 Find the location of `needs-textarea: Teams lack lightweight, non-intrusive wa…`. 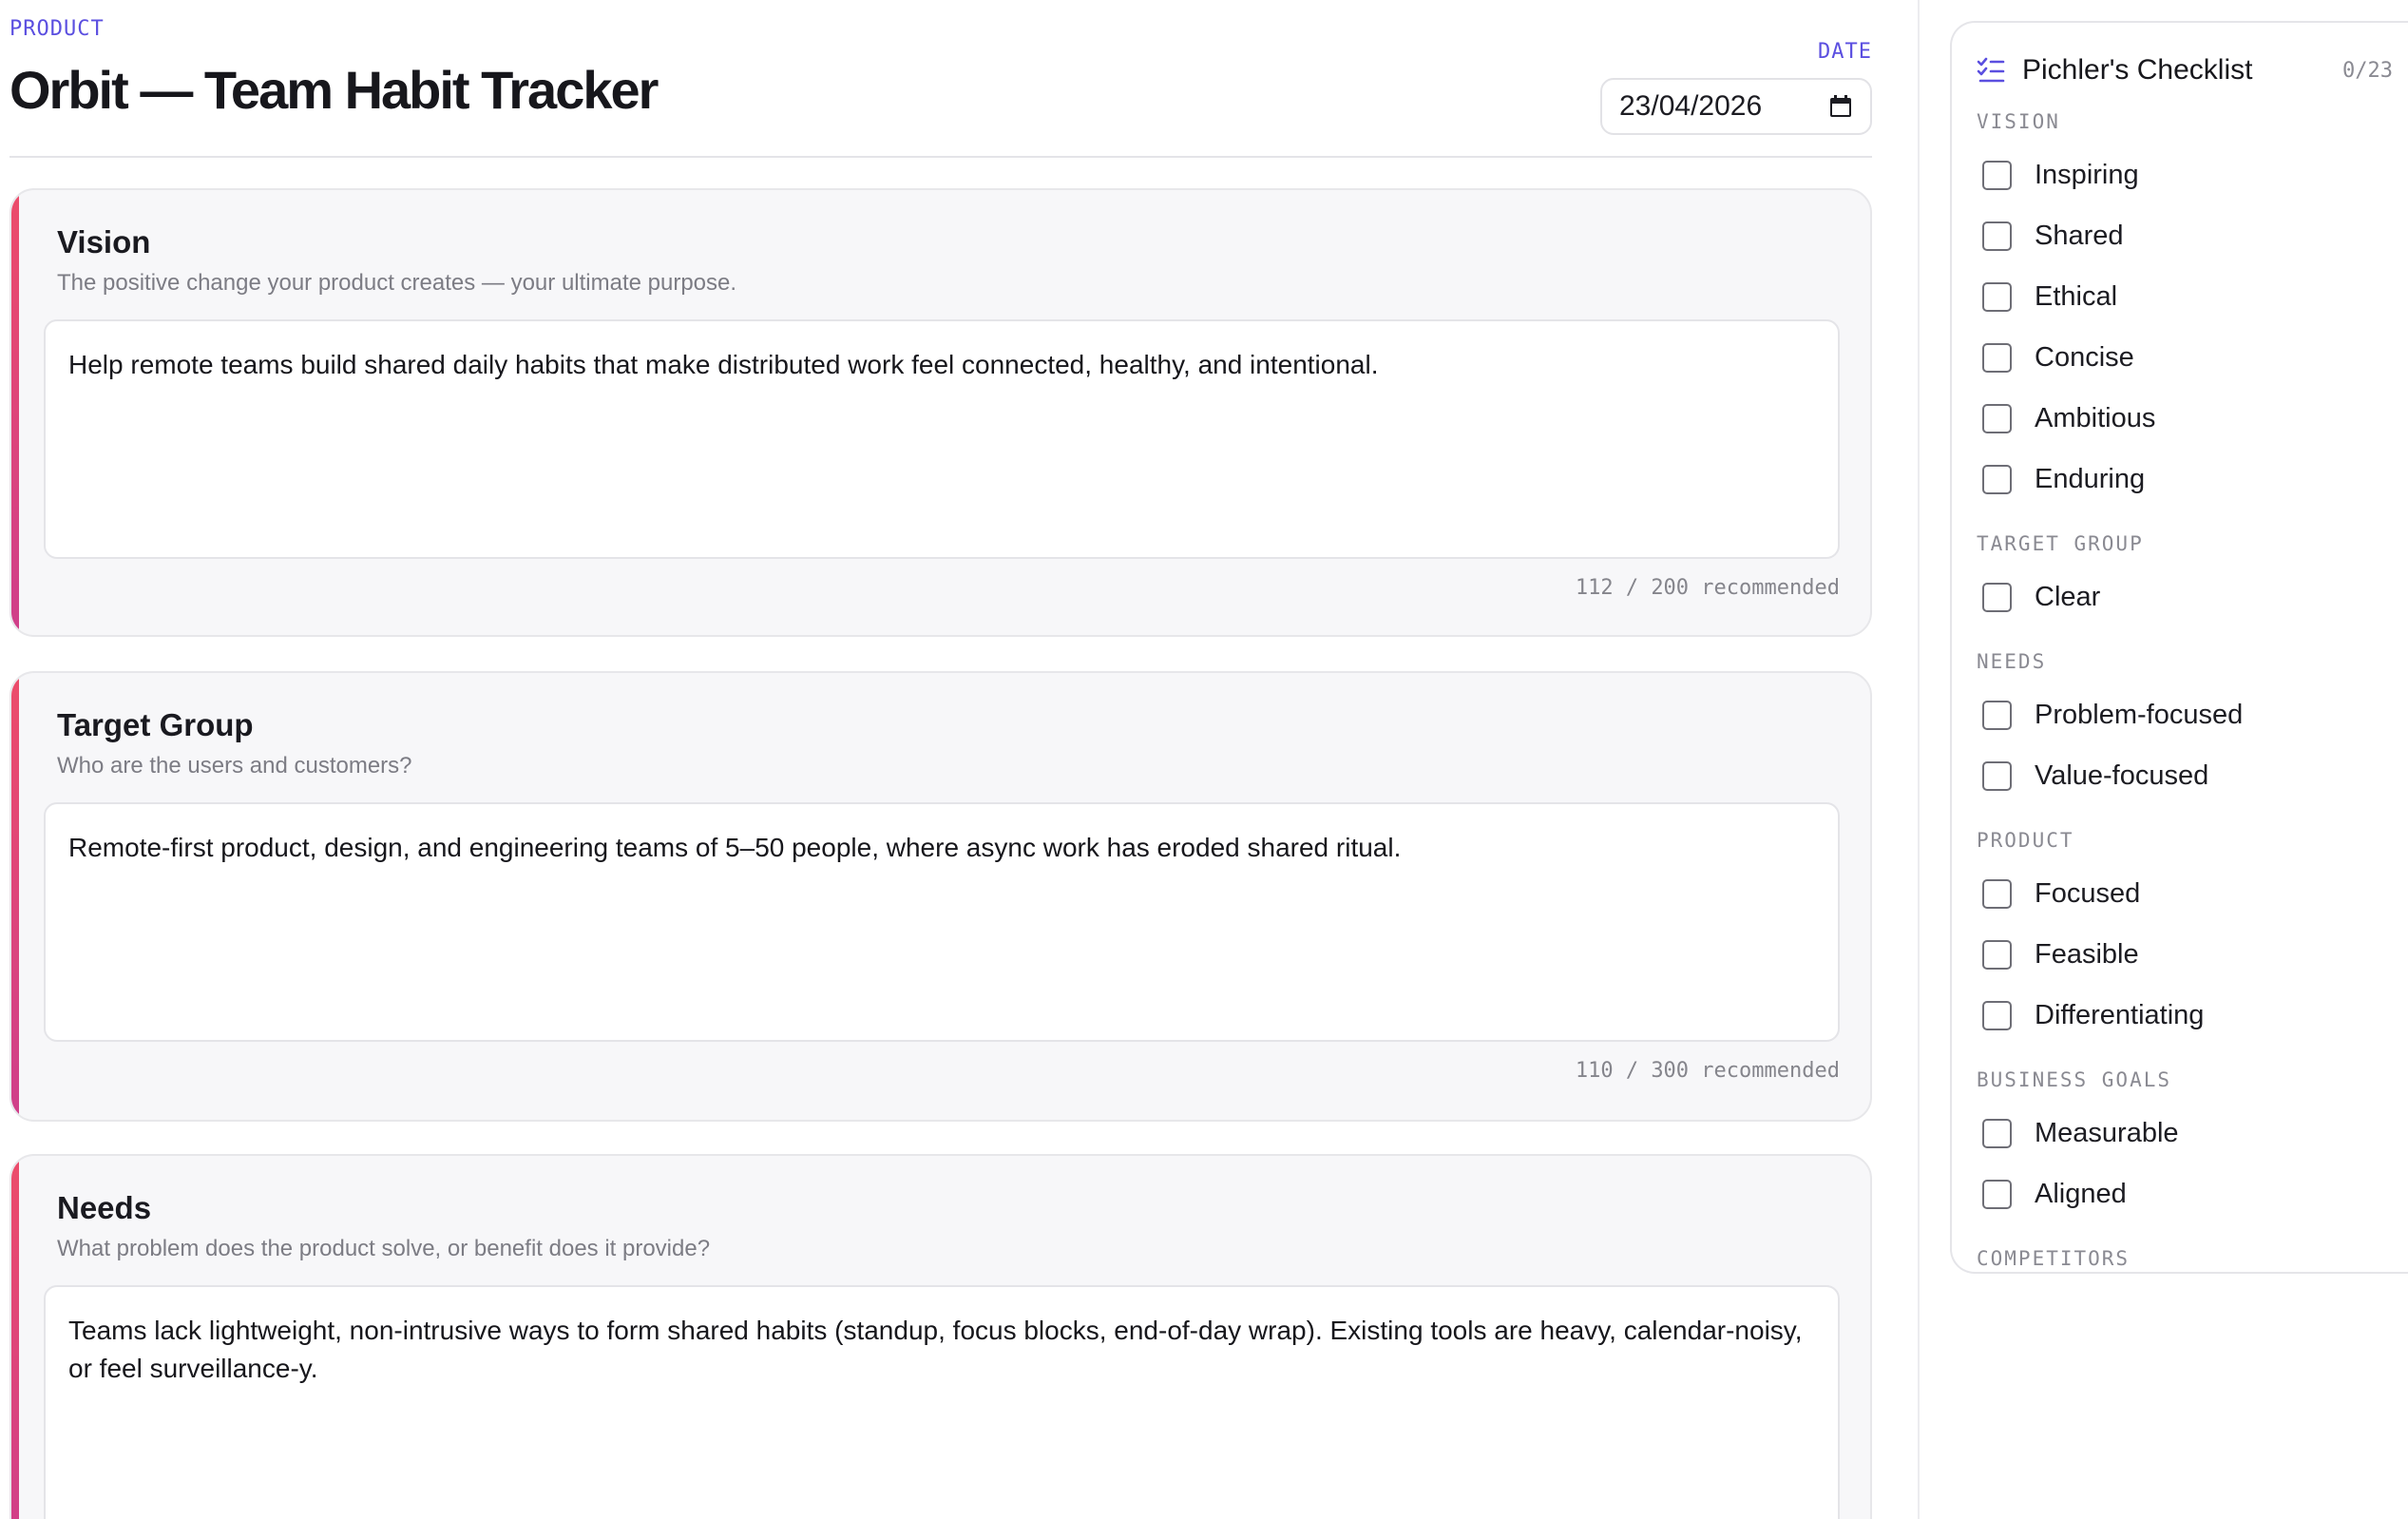

needs-textarea: Teams lack lightweight, non-intrusive wa… is located at coordinates (942, 1402).